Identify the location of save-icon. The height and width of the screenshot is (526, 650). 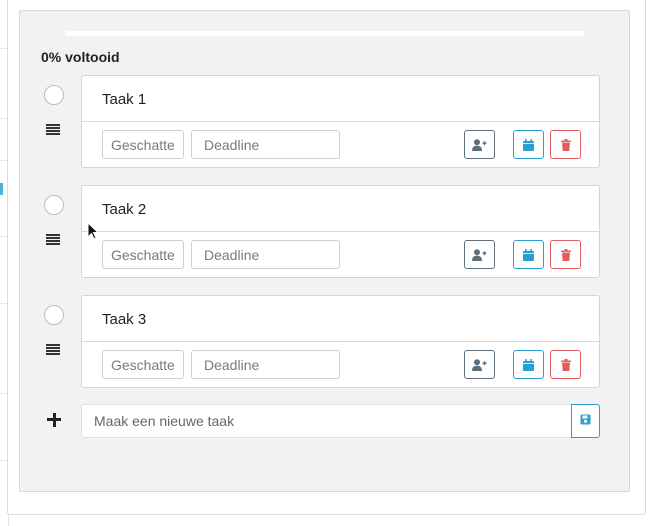
(585, 421).